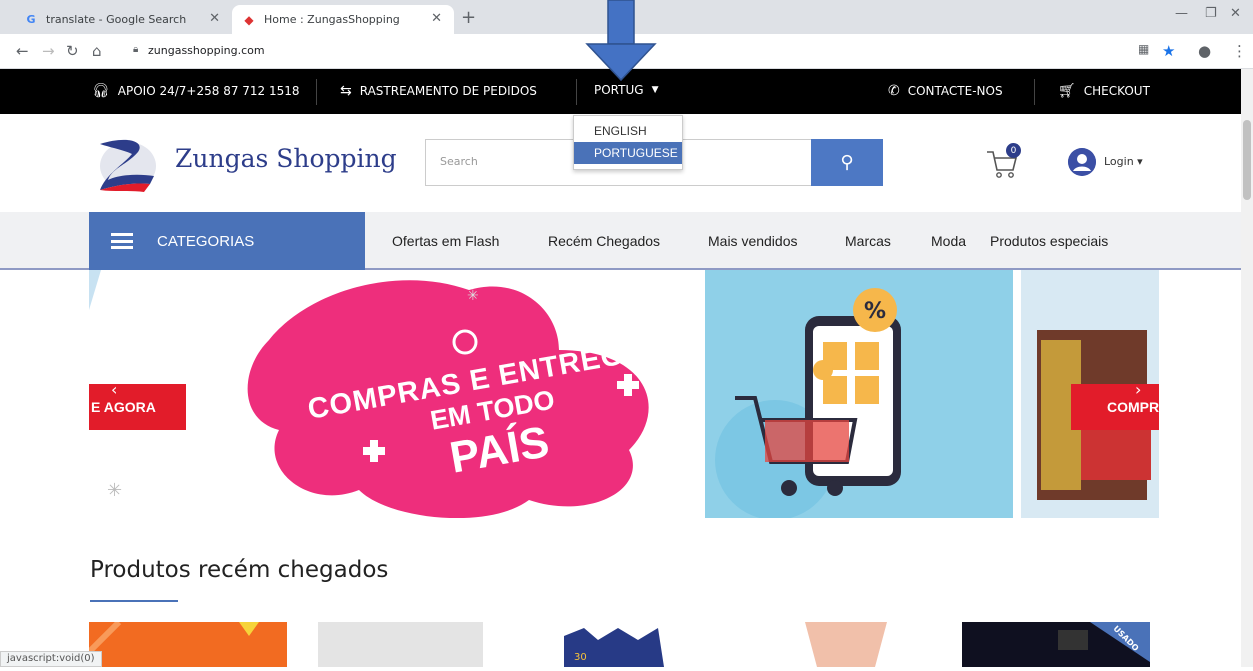 The width and height of the screenshot is (1253, 671). I want to click on nav-flash-offers: Ofertas em Flash, so click(445, 241).